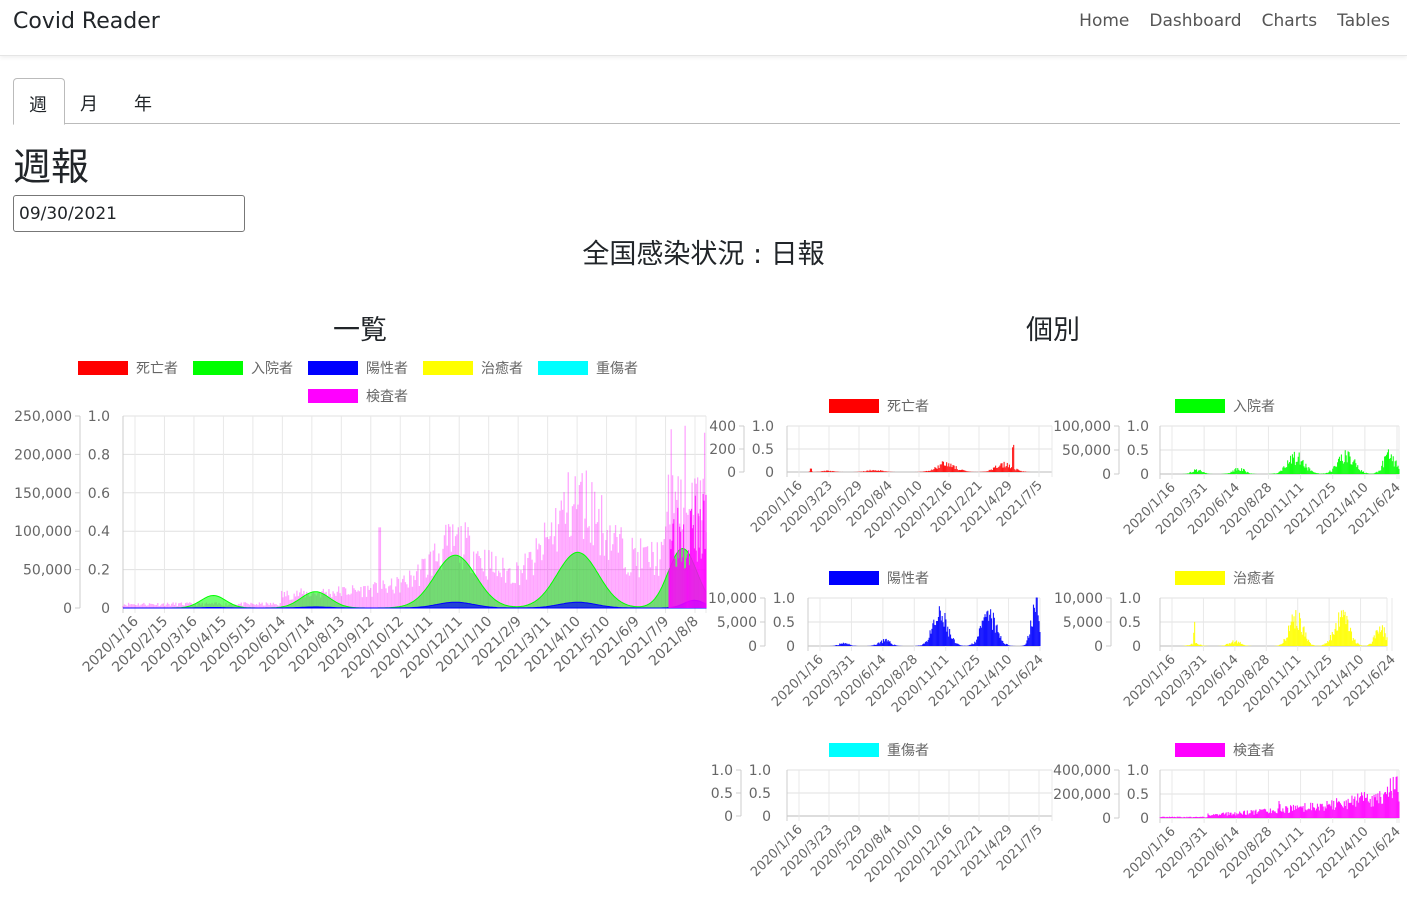  Describe the element at coordinates (143, 101) in the screenshot. I see `tab-year: 年` at that location.